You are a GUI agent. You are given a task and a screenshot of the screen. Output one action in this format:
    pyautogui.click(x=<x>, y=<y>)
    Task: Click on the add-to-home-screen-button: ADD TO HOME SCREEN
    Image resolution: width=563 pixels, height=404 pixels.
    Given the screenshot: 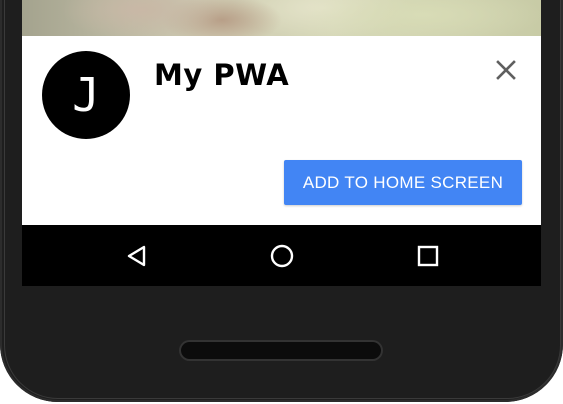 What is the action you would take?
    pyautogui.click(x=403, y=182)
    